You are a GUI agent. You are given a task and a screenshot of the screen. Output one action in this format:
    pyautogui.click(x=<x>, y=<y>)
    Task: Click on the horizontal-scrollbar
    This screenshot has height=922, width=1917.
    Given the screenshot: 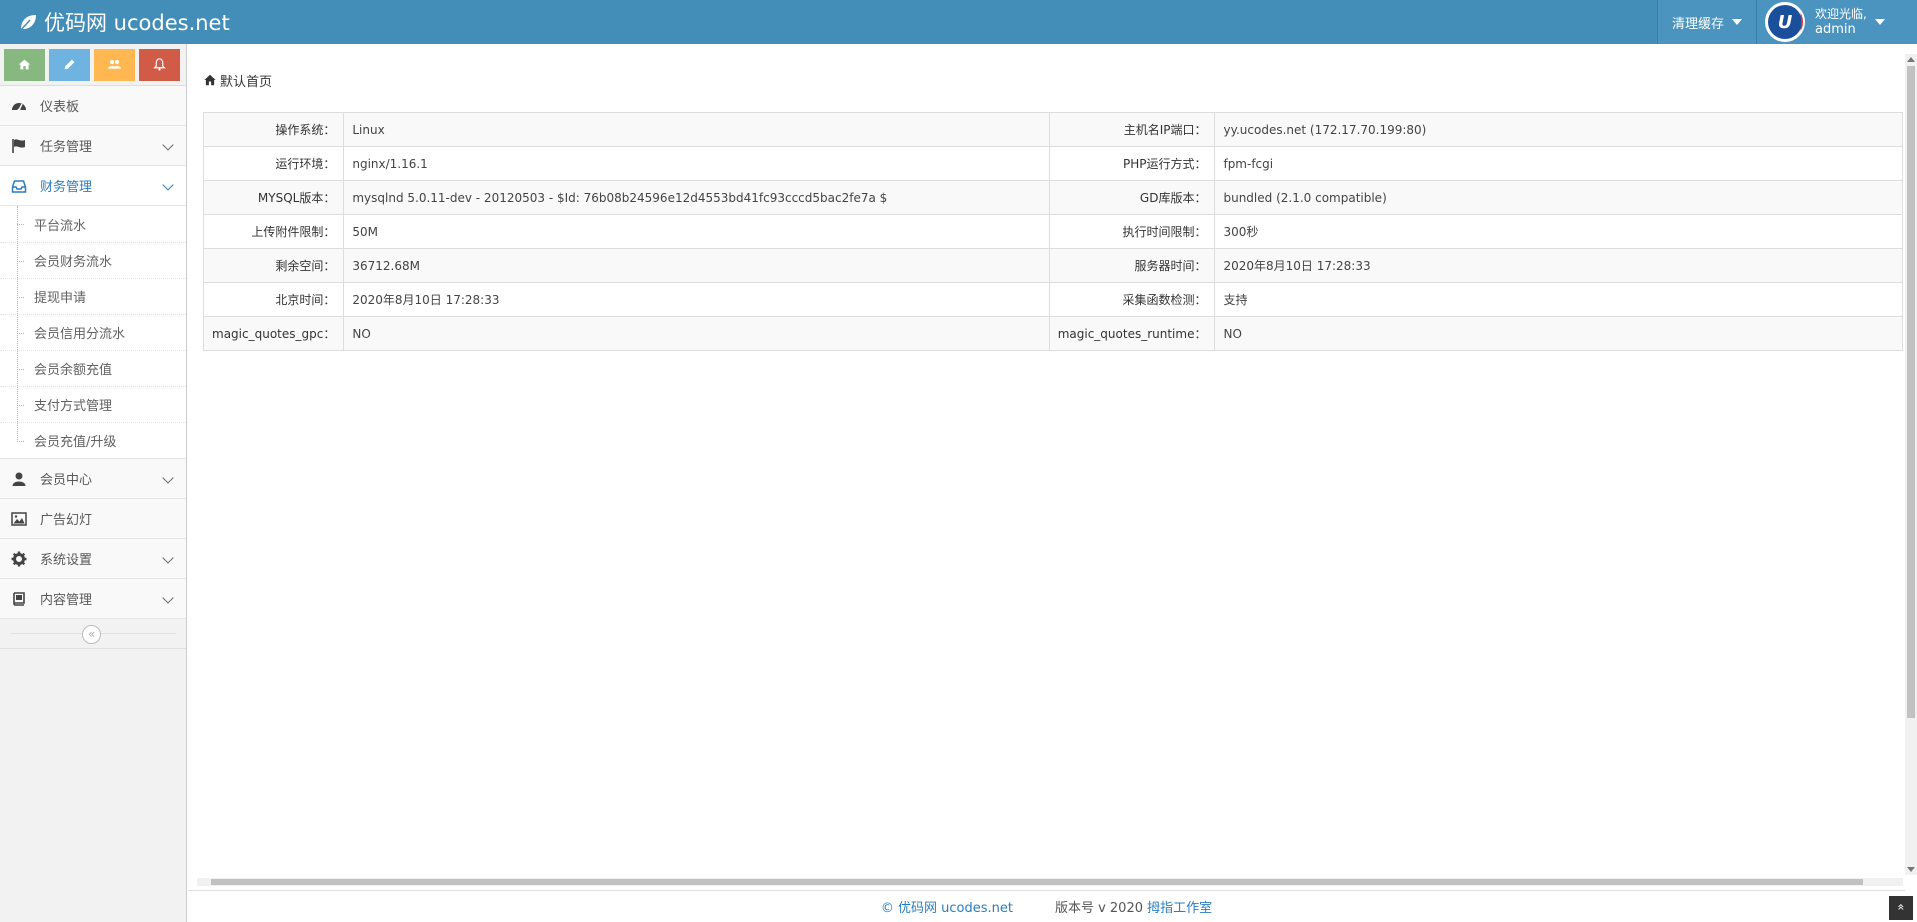 What is the action you would take?
    pyautogui.click(x=1050, y=882)
    